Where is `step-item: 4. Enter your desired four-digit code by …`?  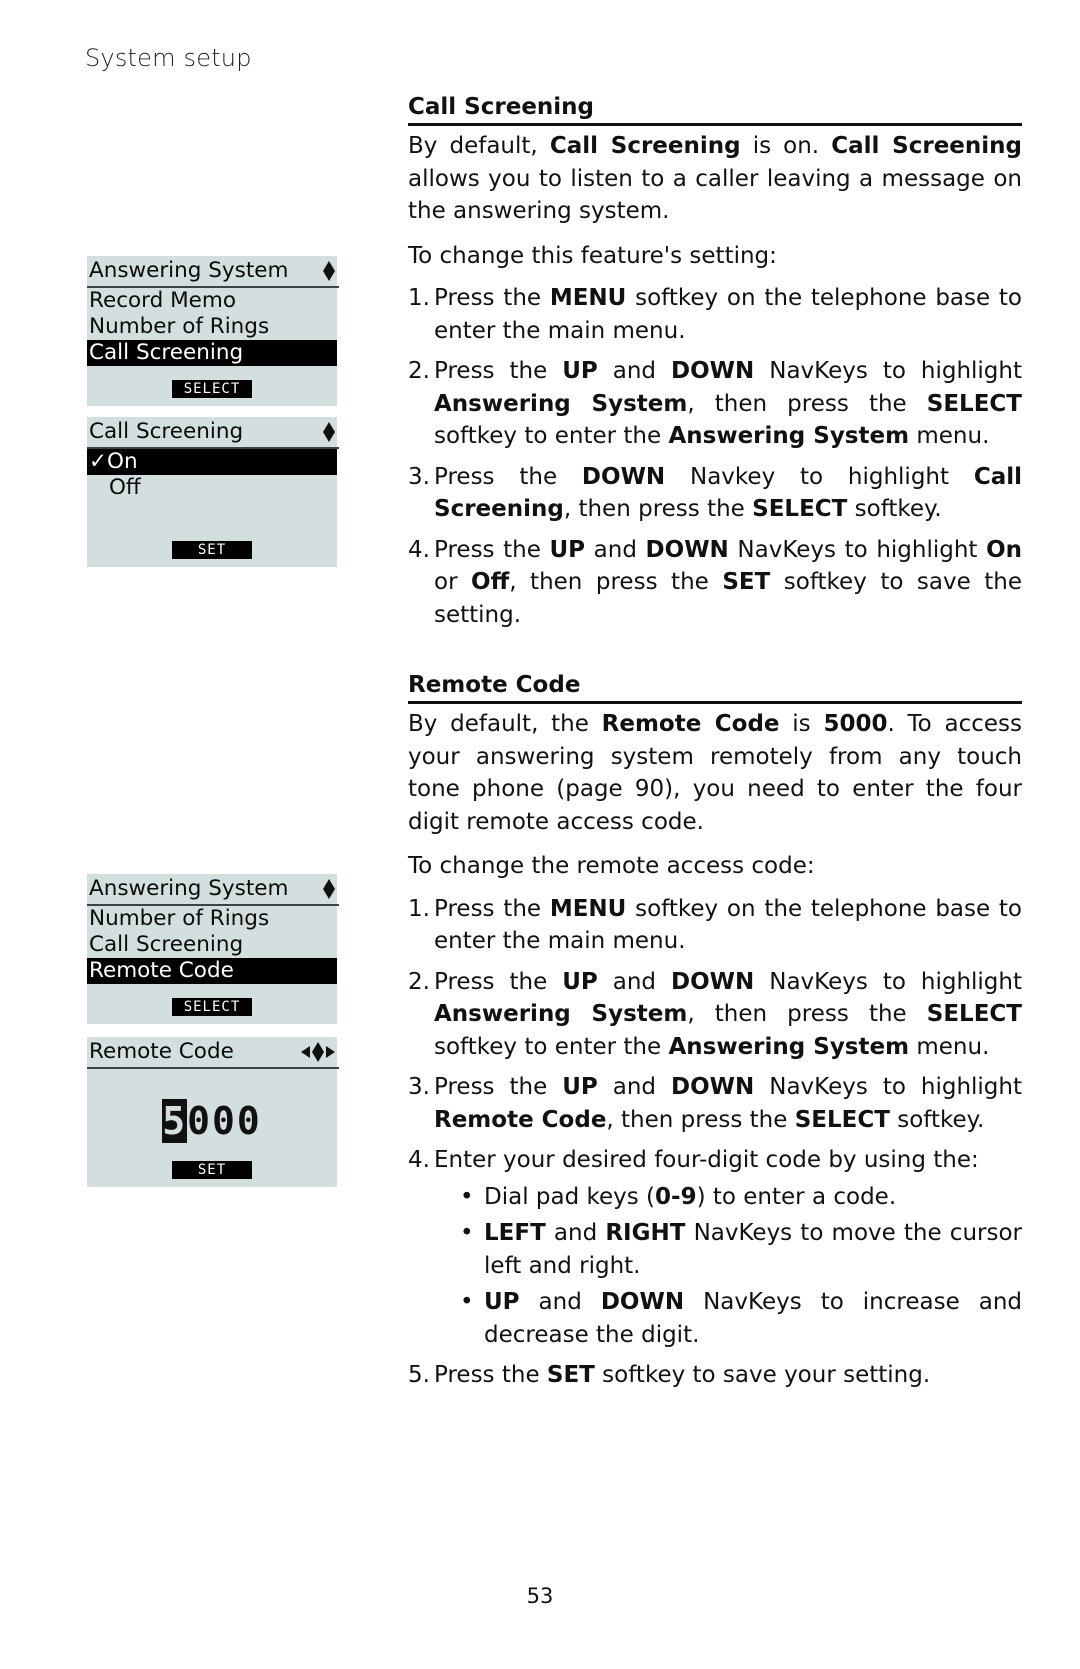 step-item: 4. Enter your desired four-digit code by … is located at coordinates (715, 1247).